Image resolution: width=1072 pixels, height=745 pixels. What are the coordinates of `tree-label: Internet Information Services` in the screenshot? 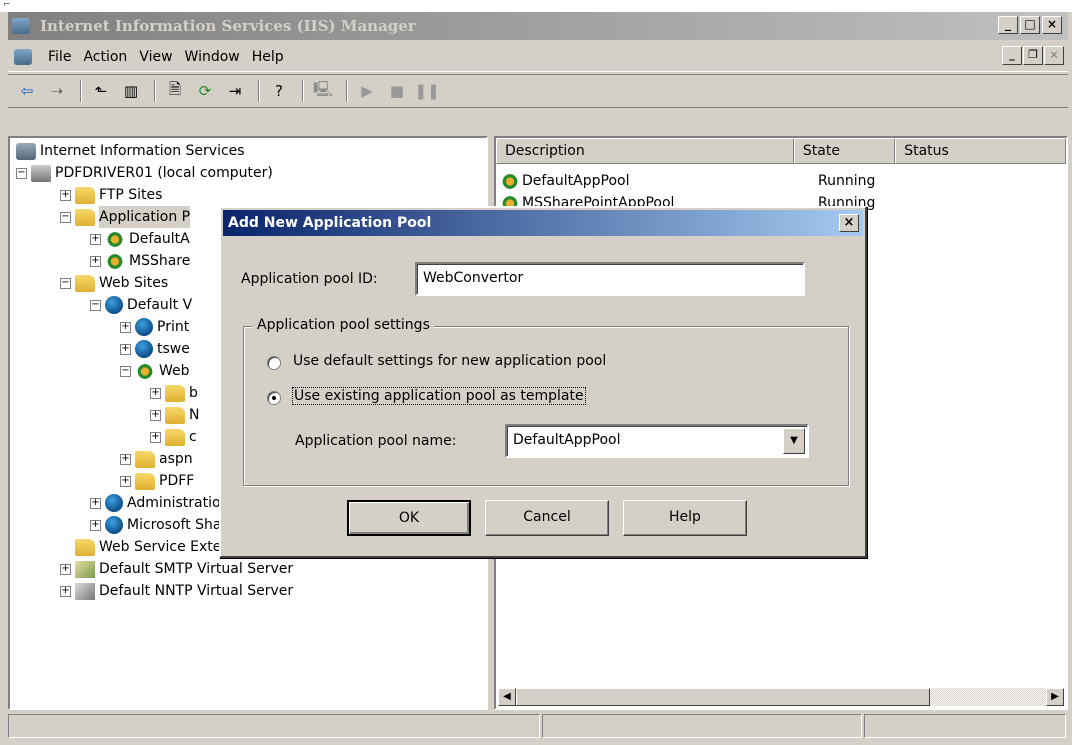 It's located at (142, 151).